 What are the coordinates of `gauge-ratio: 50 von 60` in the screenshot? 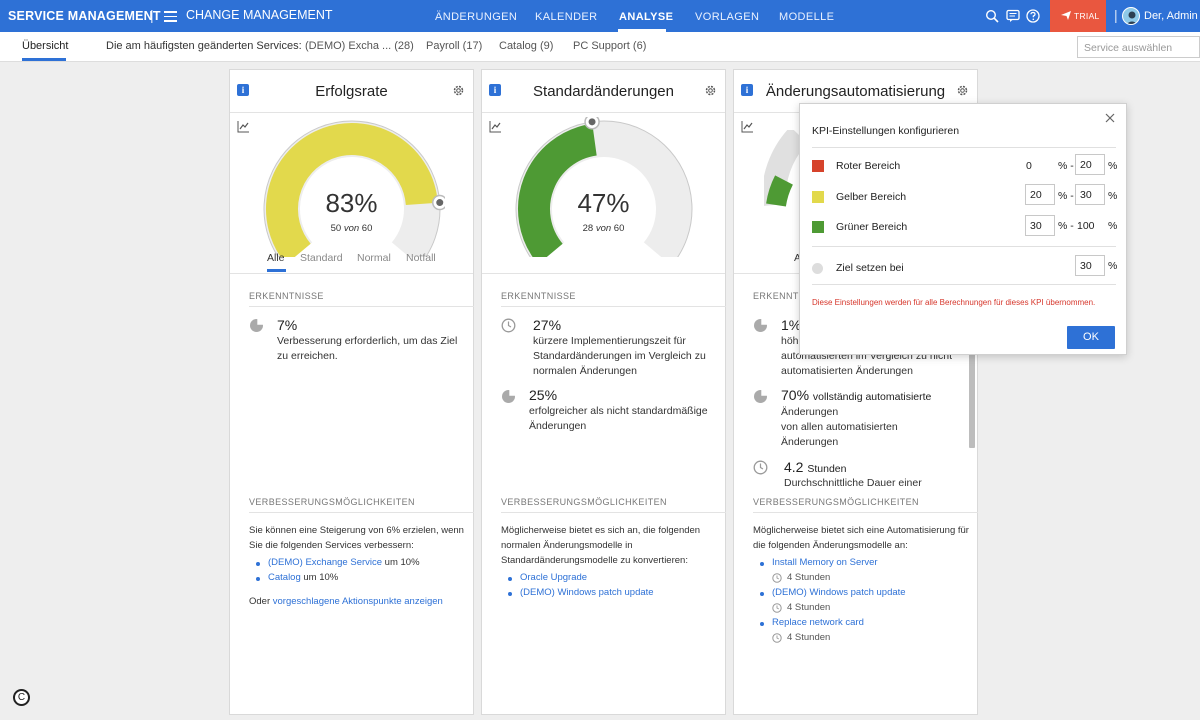 It's located at (351, 228).